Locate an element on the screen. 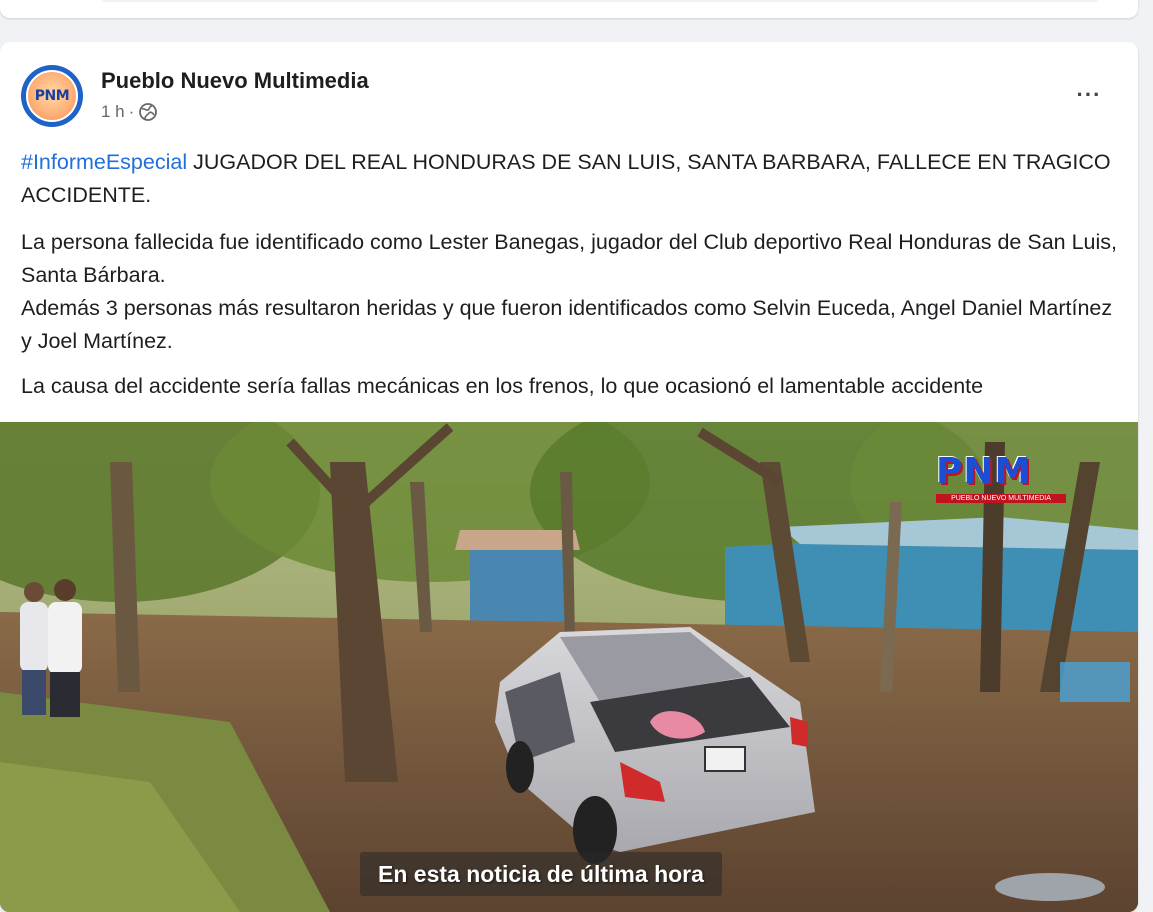 This screenshot has width=1153, height=912. more-options-button: ··· is located at coordinates (1089, 95).